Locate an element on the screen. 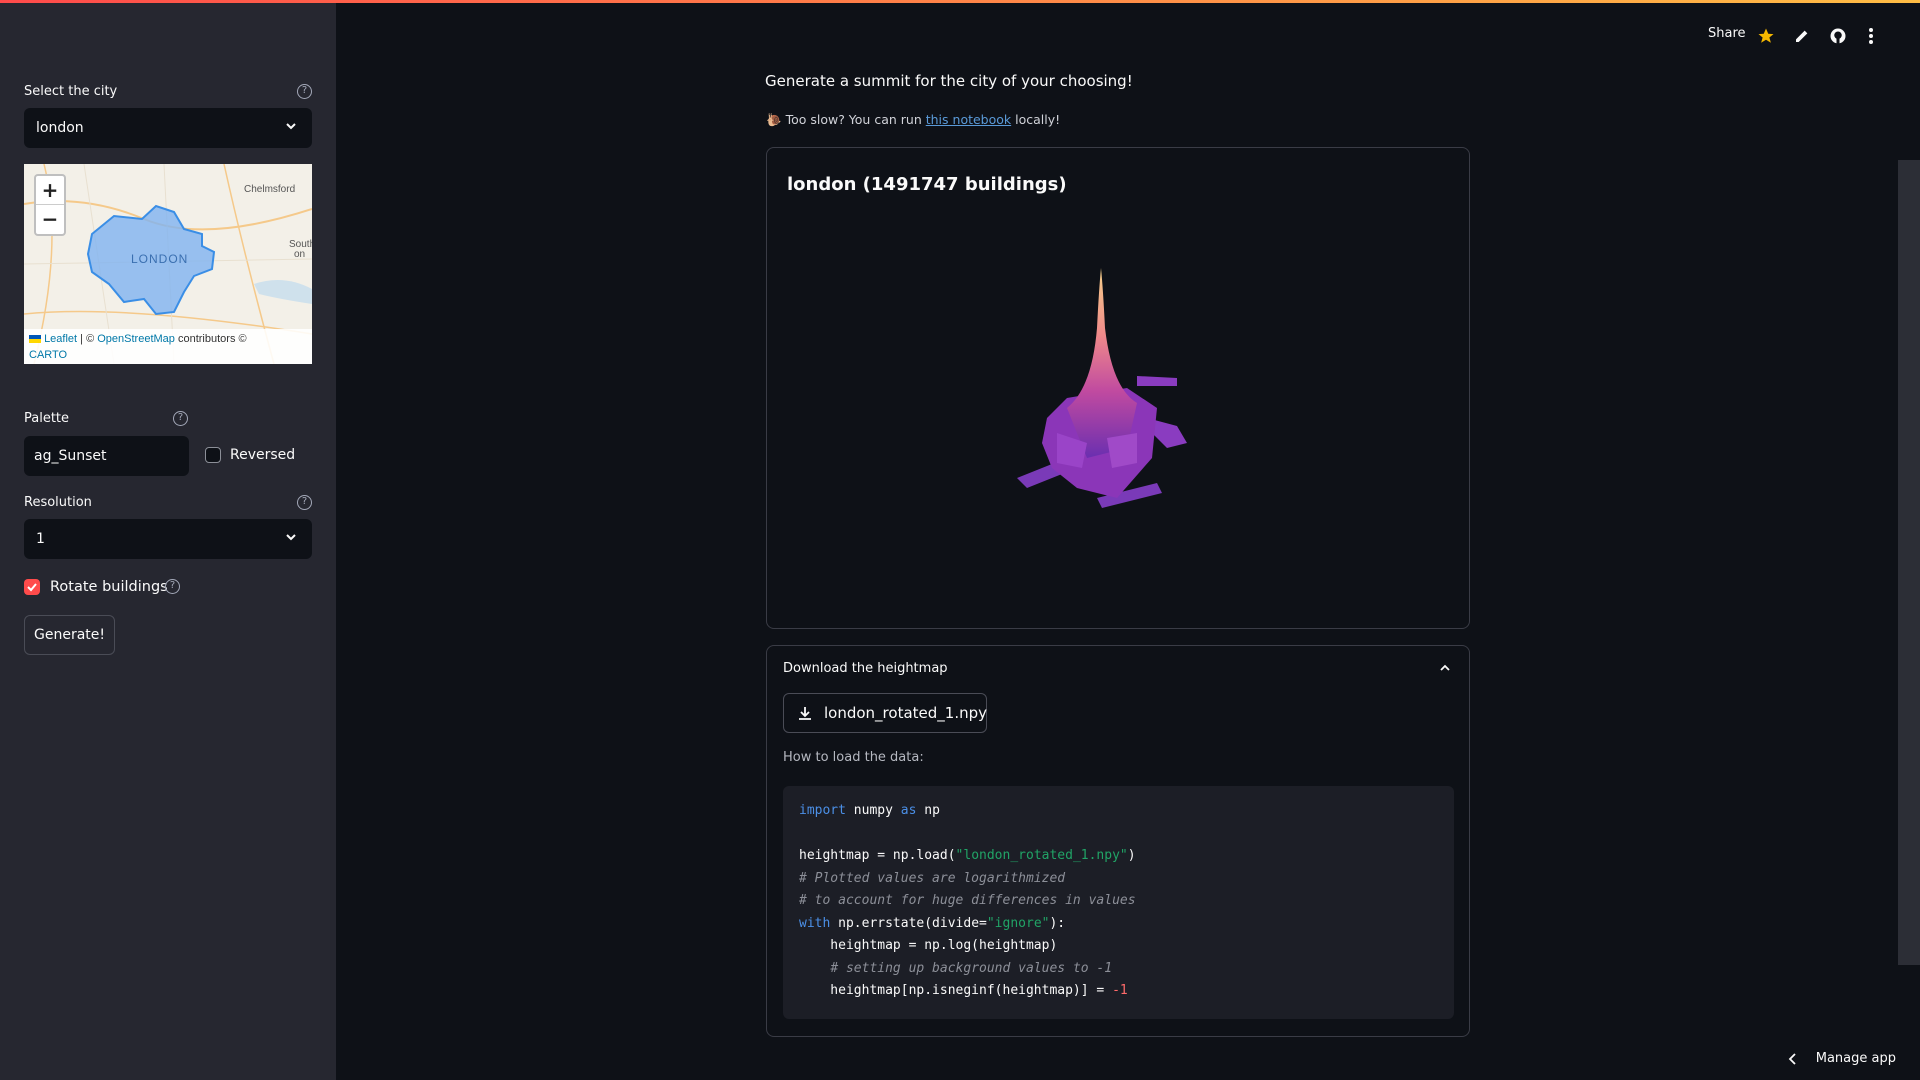 Image resolution: width=1920 pixels, height=1080 pixels. zoom-out-button: − is located at coordinates (50, 219).